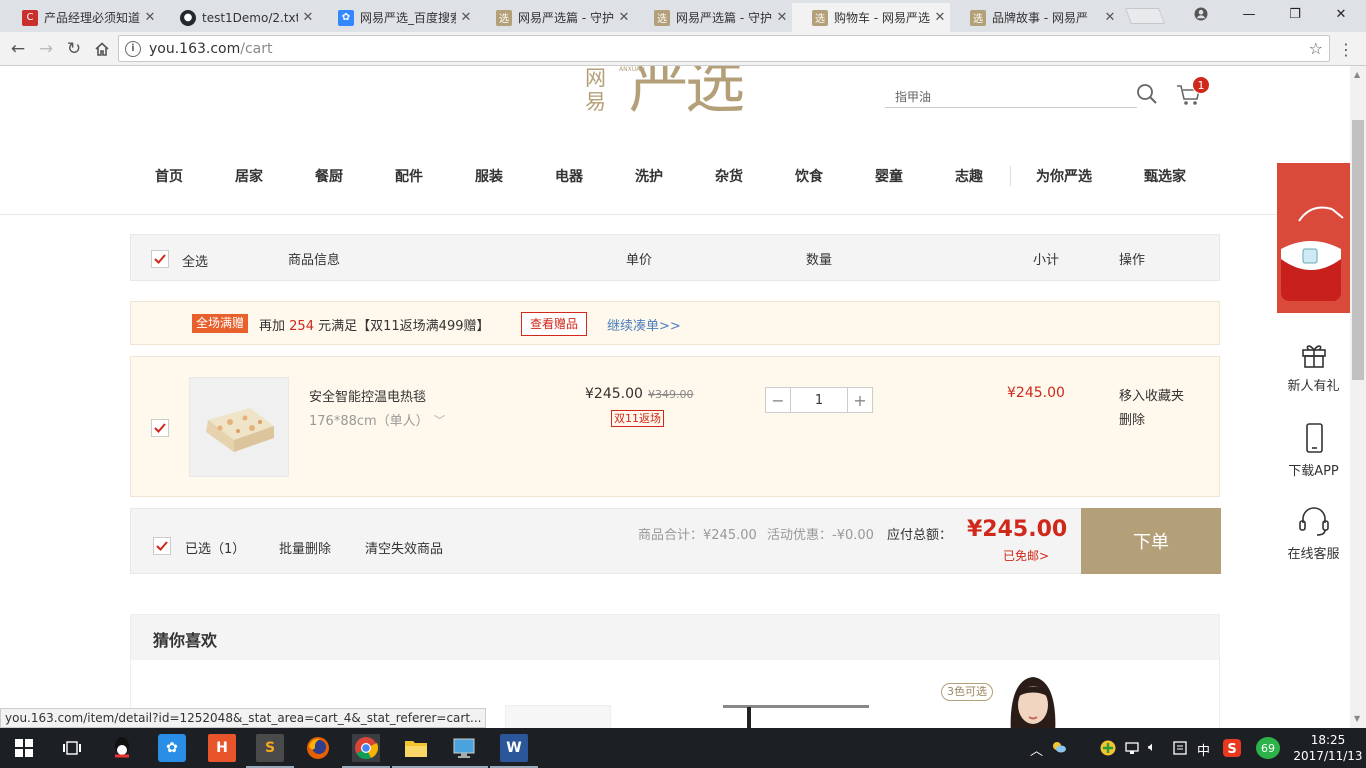 Image resolution: width=1366 pixels, height=768 pixels. Describe the element at coordinates (1203, 749) in the screenshot. I see `ime-indicator: 中` at that location.